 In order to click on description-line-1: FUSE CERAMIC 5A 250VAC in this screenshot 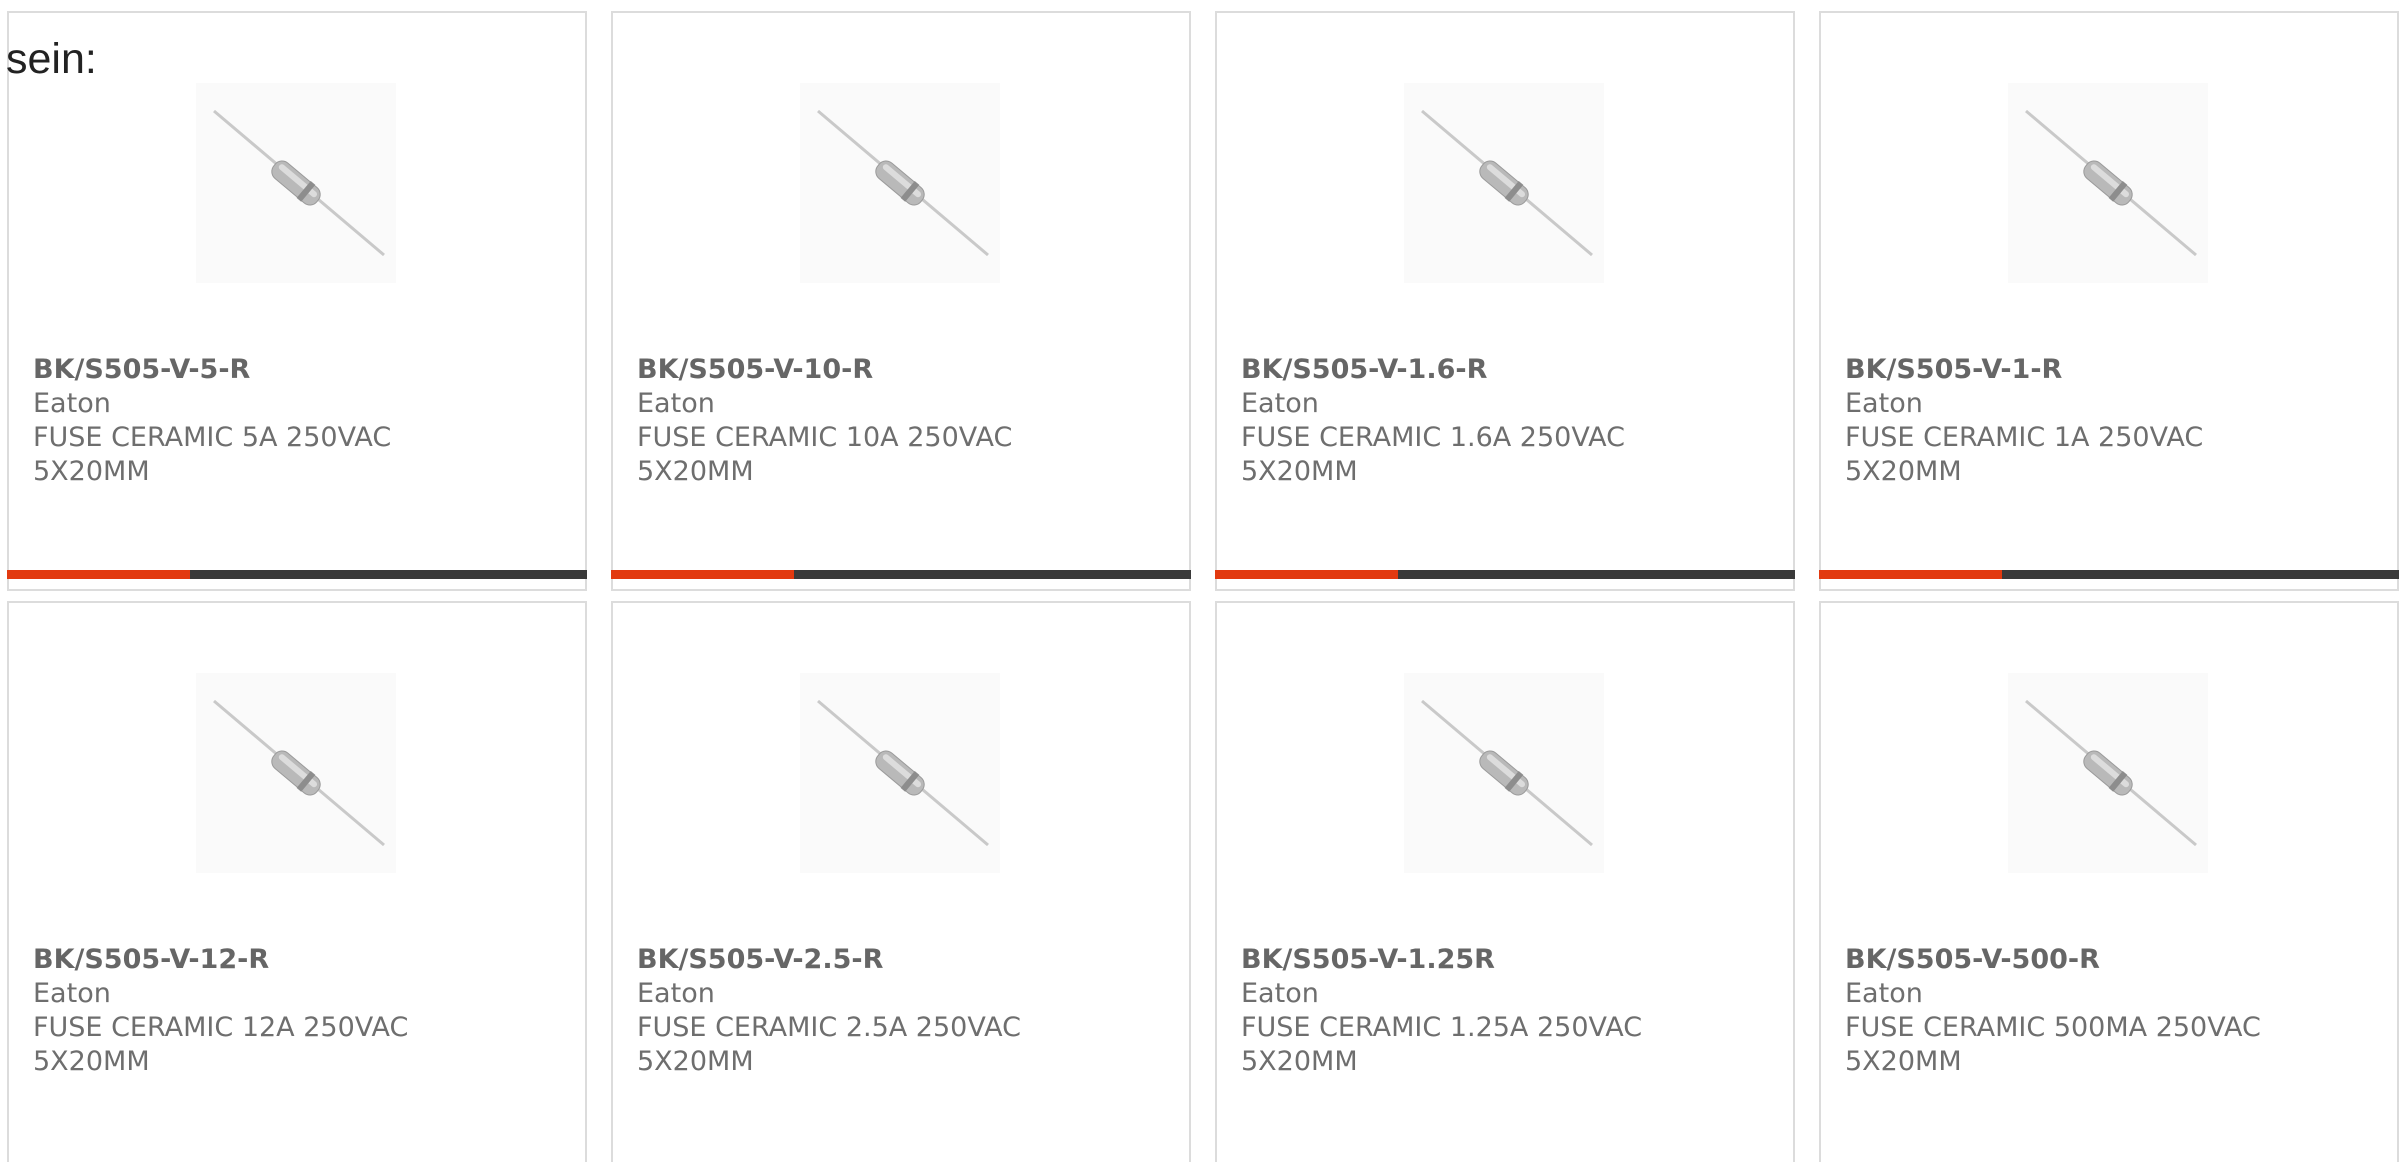, I will do `click(212, 437)`.